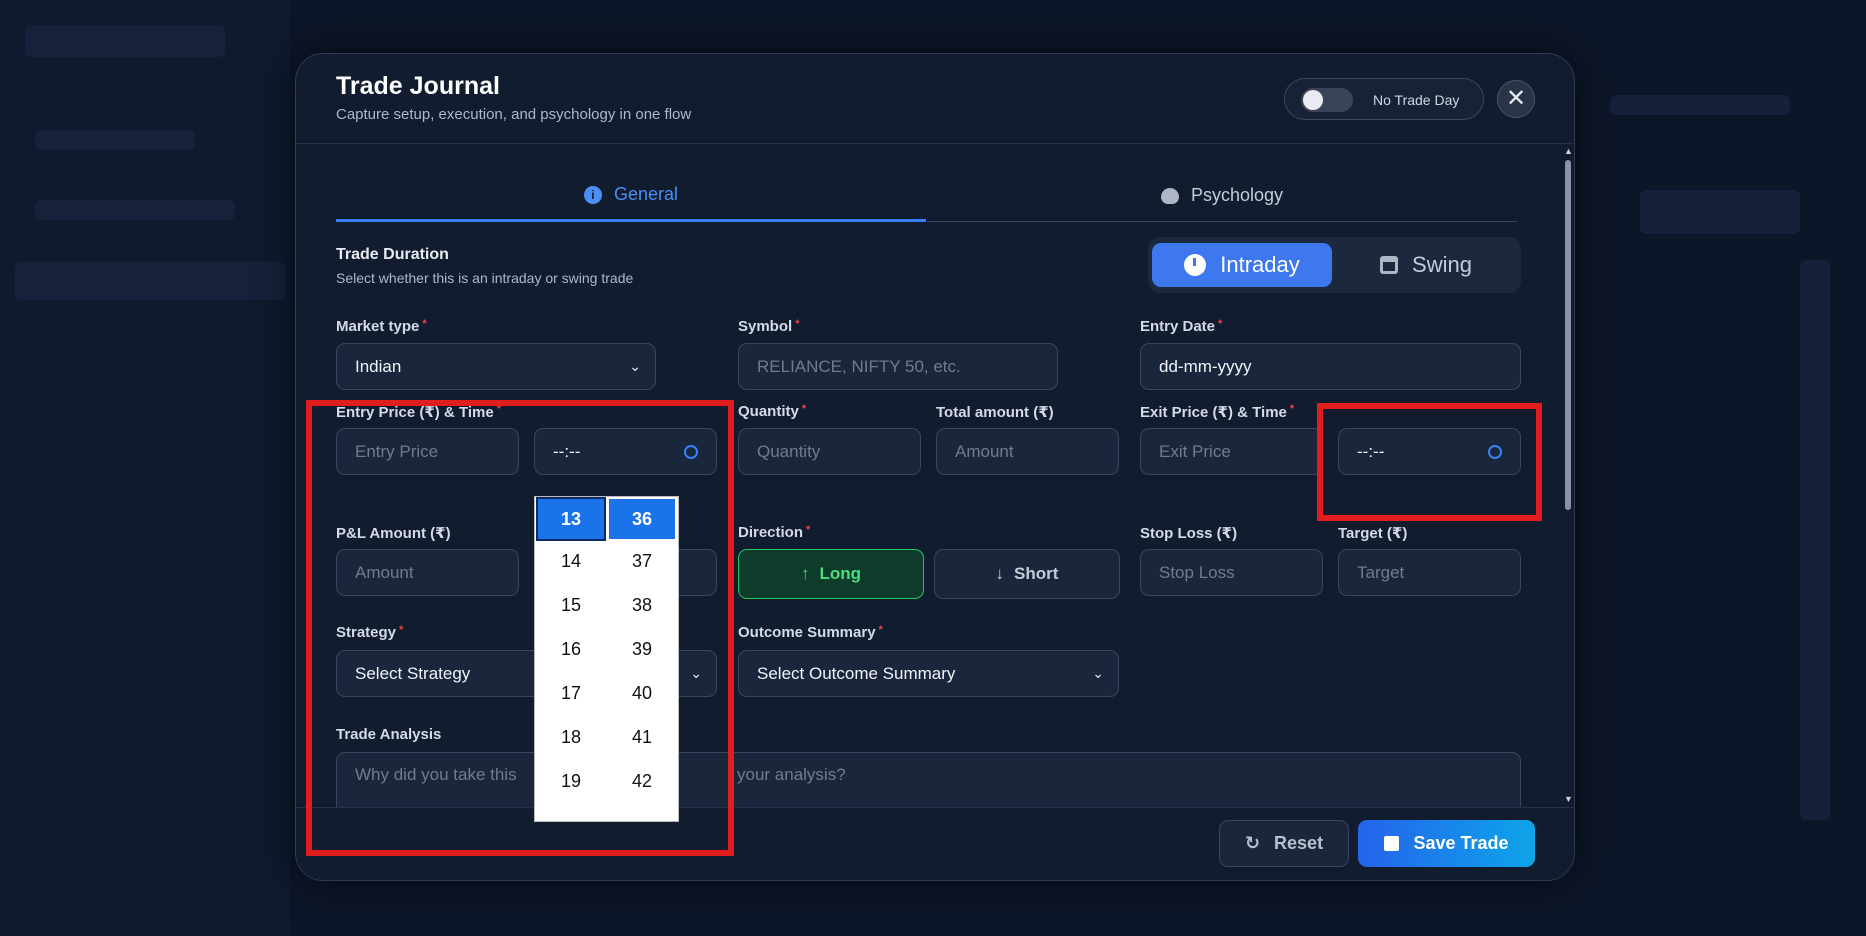 The height and width of the screenshot is (936, 1866). I want to click on calendar-icon, so click(1389, 265).